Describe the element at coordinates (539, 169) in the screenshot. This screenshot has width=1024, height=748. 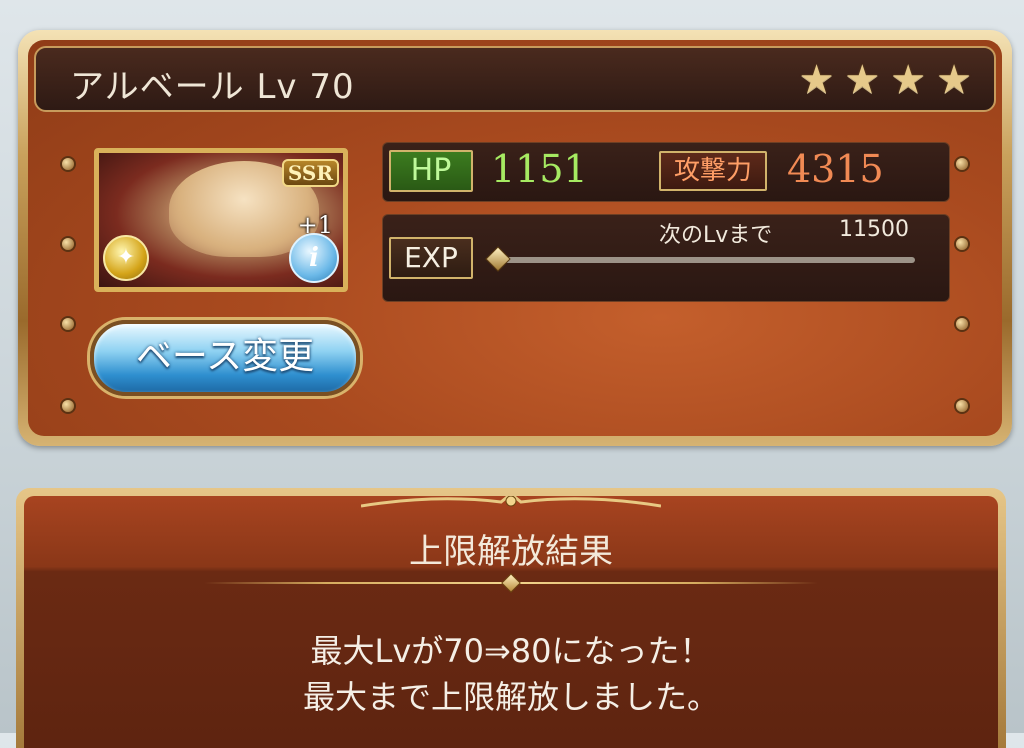
I see `hp-value: 1151` at that location.